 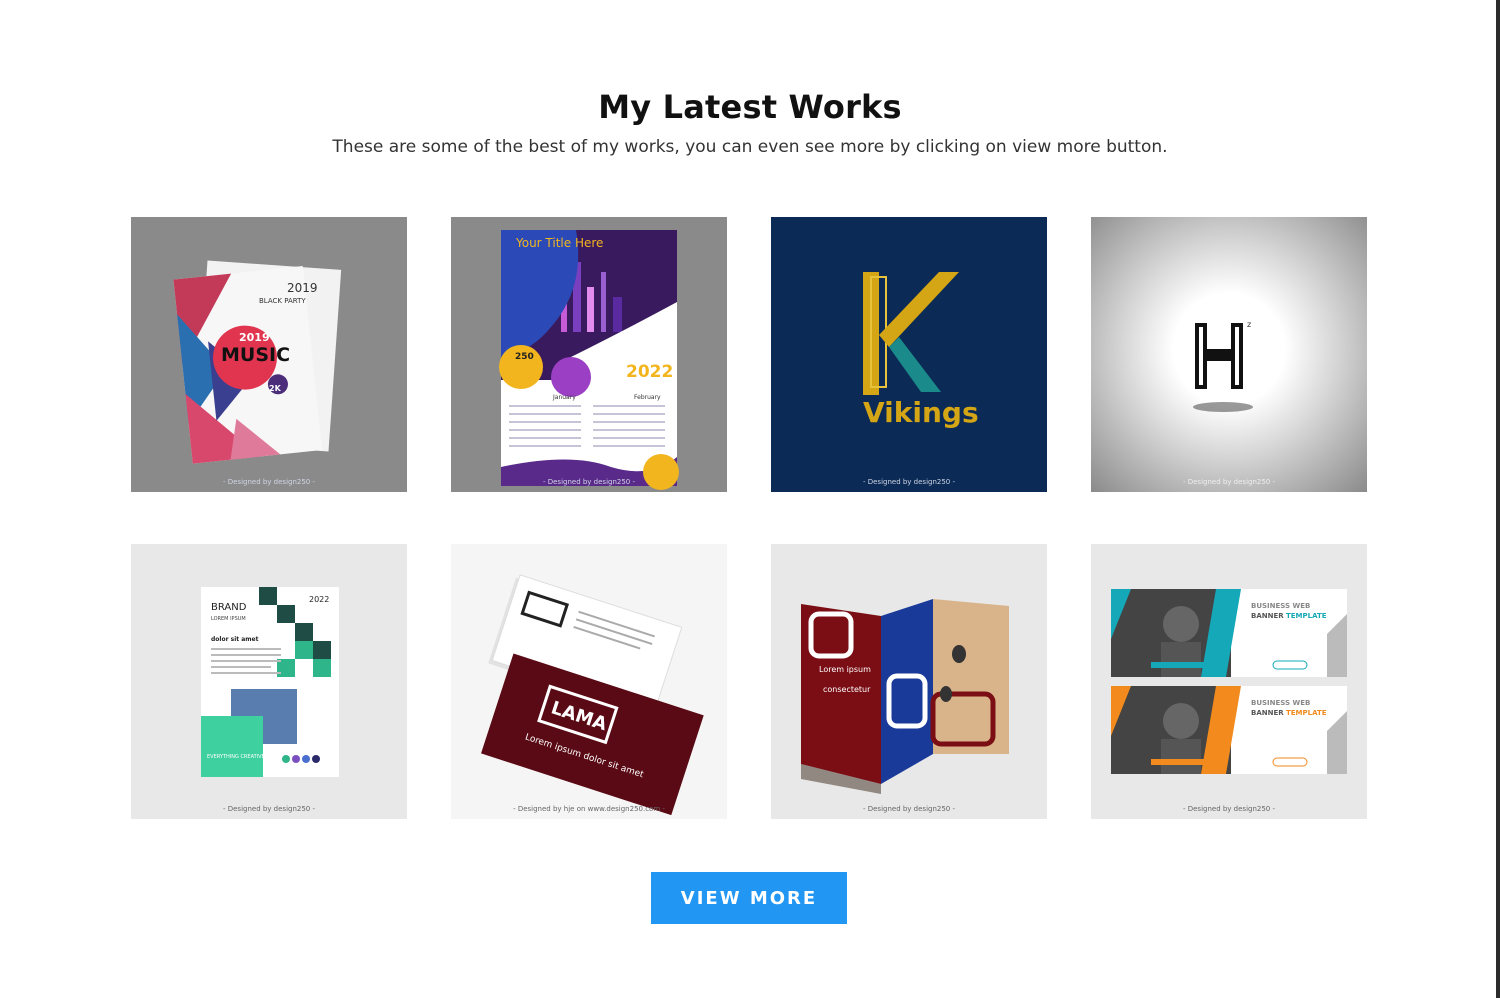 I want to click on music-flyer-party: BLACK PARTY, so click(x=282, y=301).